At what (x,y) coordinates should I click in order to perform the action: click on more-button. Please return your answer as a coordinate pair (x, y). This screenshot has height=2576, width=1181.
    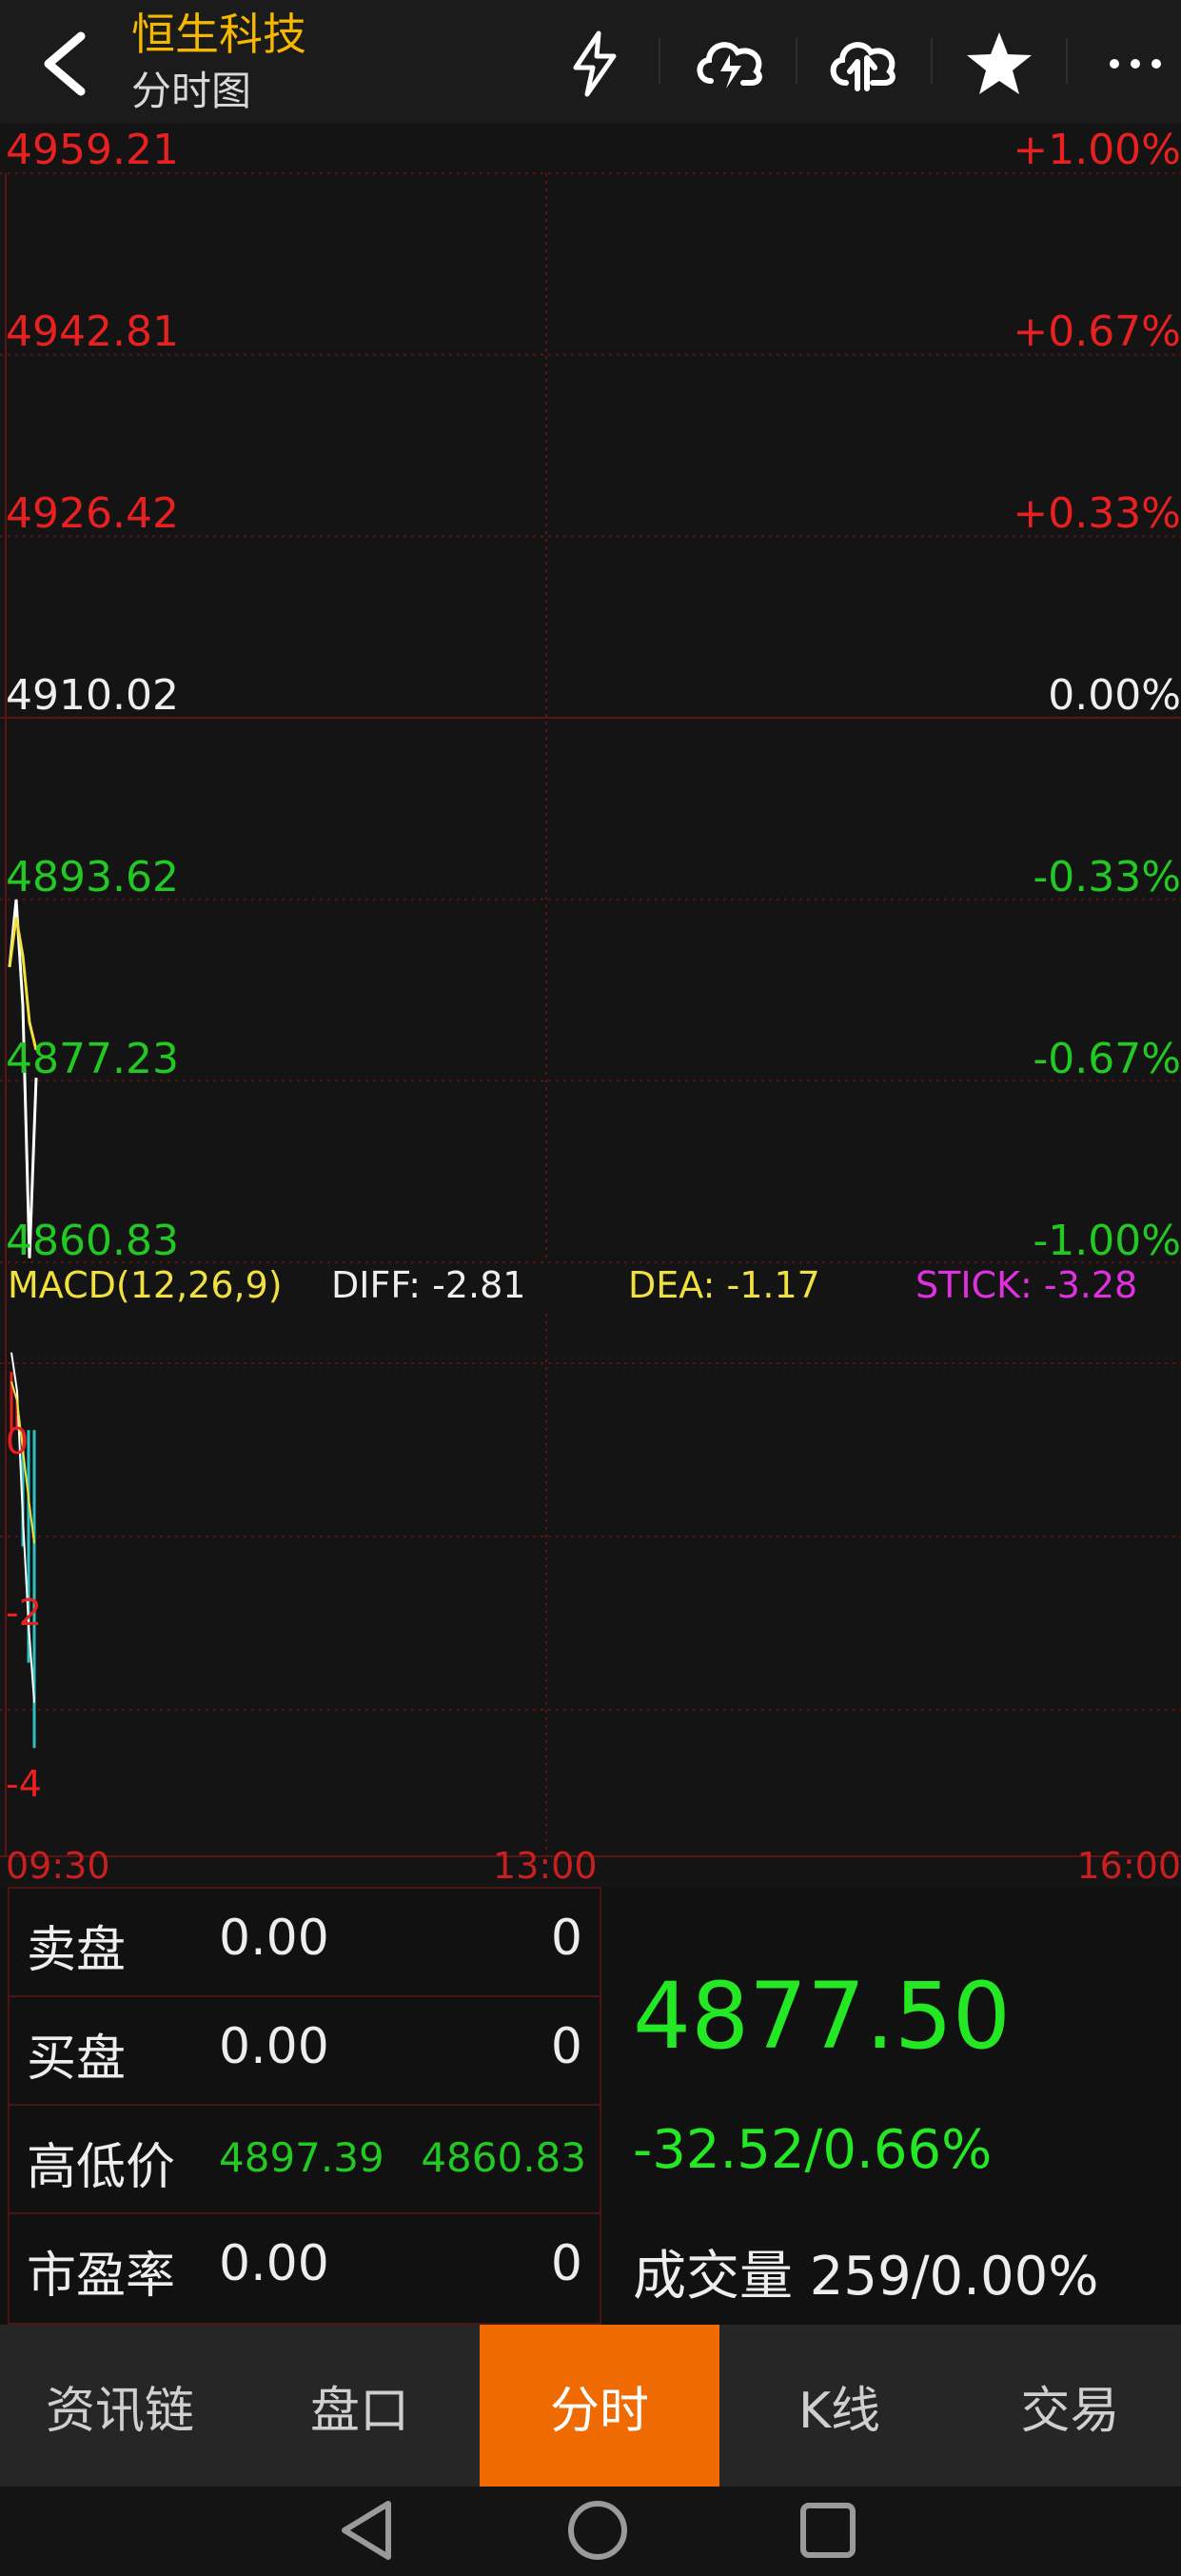
    Looking at the image, I should click on (1135, 64).